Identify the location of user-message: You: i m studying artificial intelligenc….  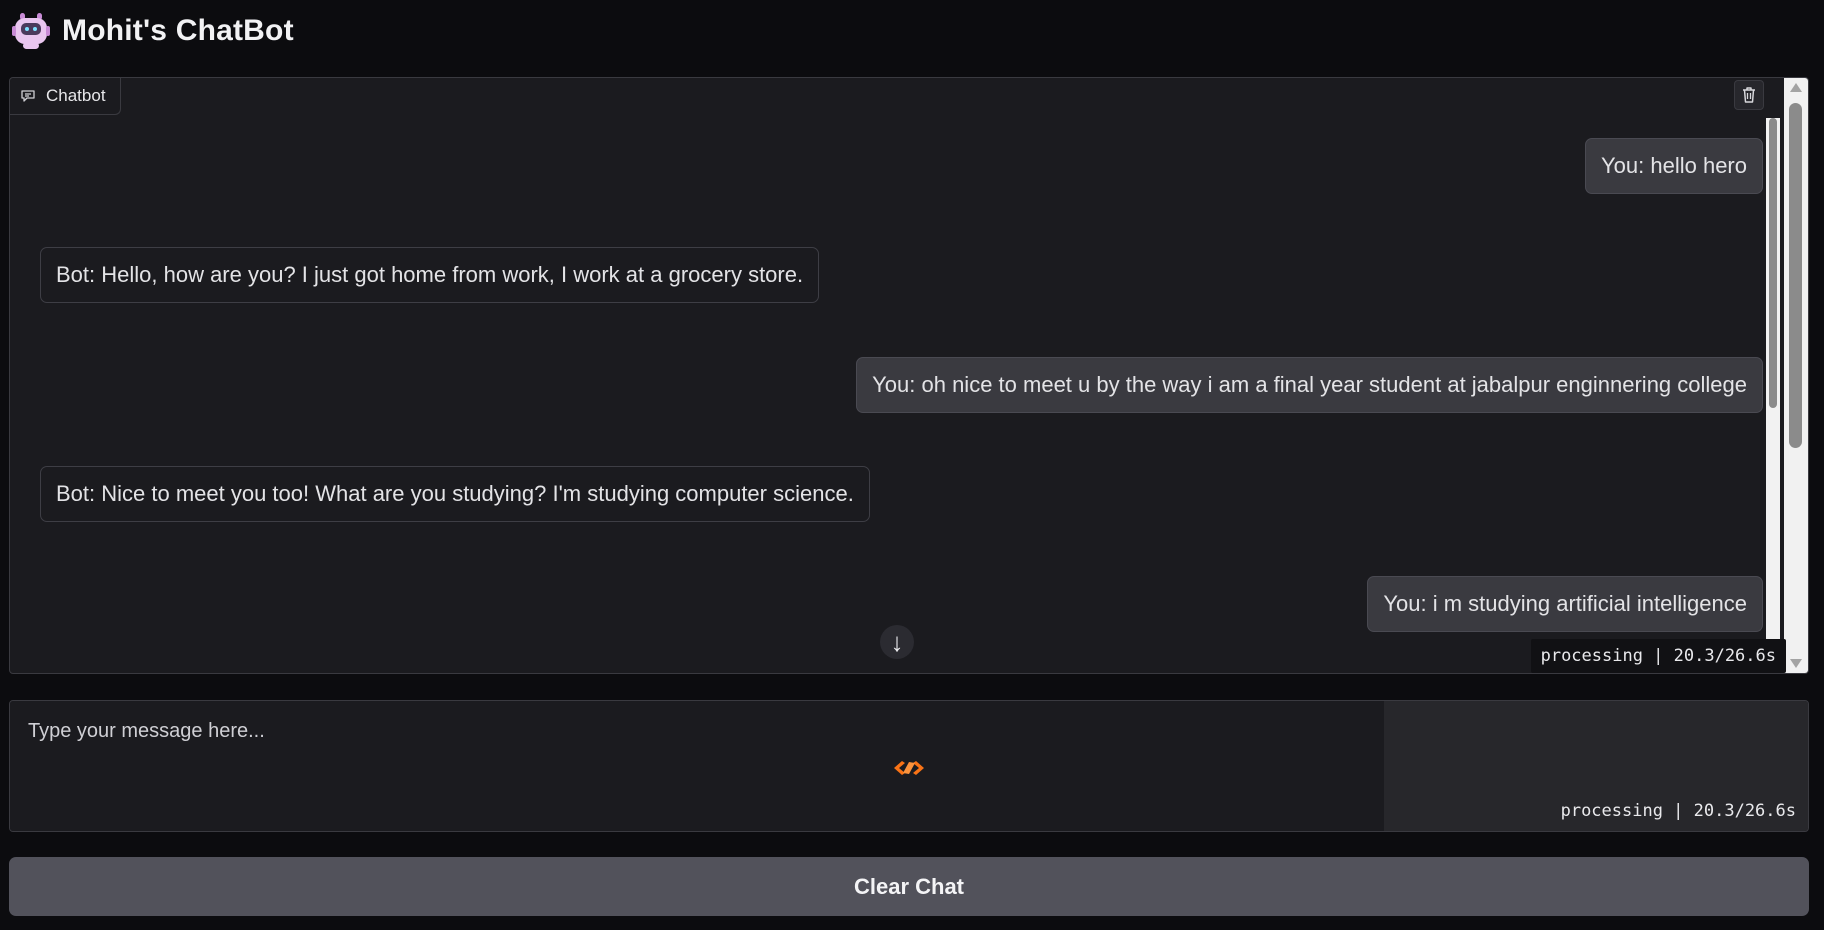
(1565, 604).